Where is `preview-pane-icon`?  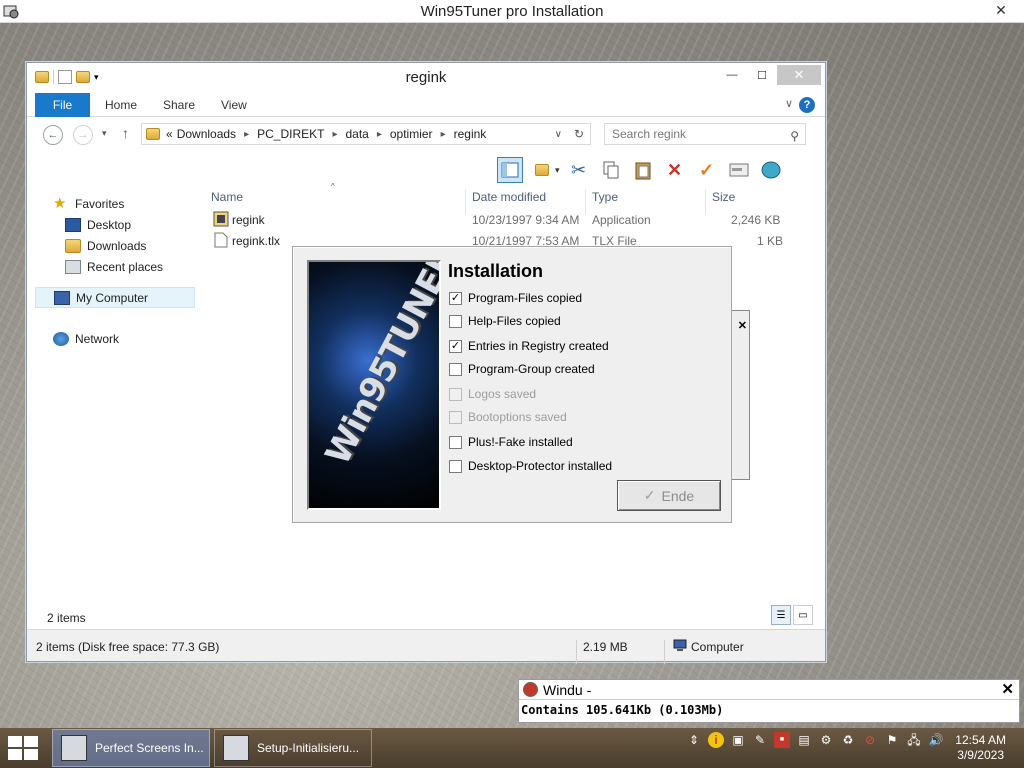 preview-pane-icon is located at coordinates (510, 170).